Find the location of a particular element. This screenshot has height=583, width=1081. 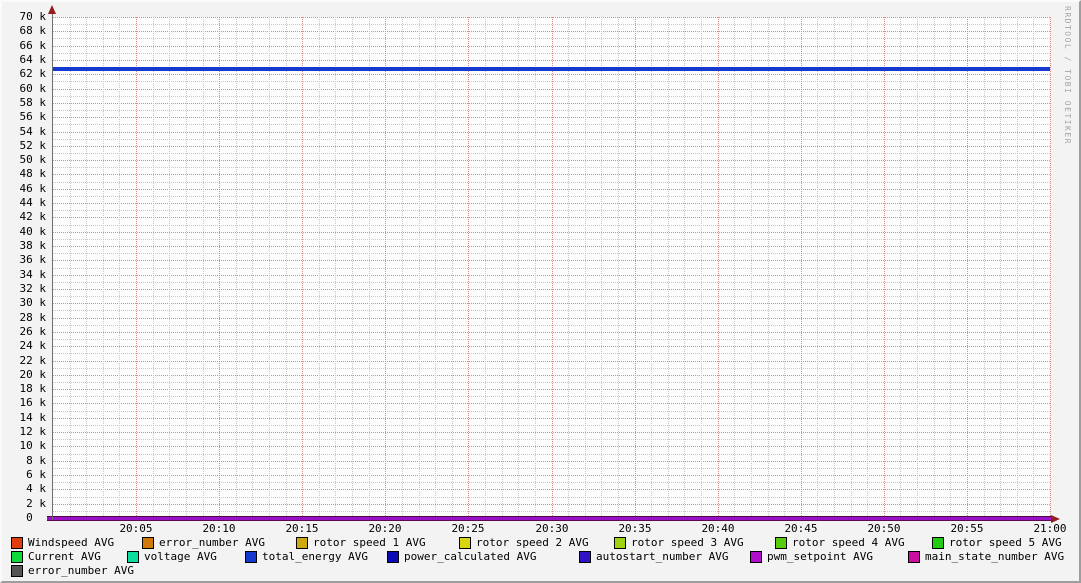

x-axis-label: 20:40 is located at coordinates (718, 528).